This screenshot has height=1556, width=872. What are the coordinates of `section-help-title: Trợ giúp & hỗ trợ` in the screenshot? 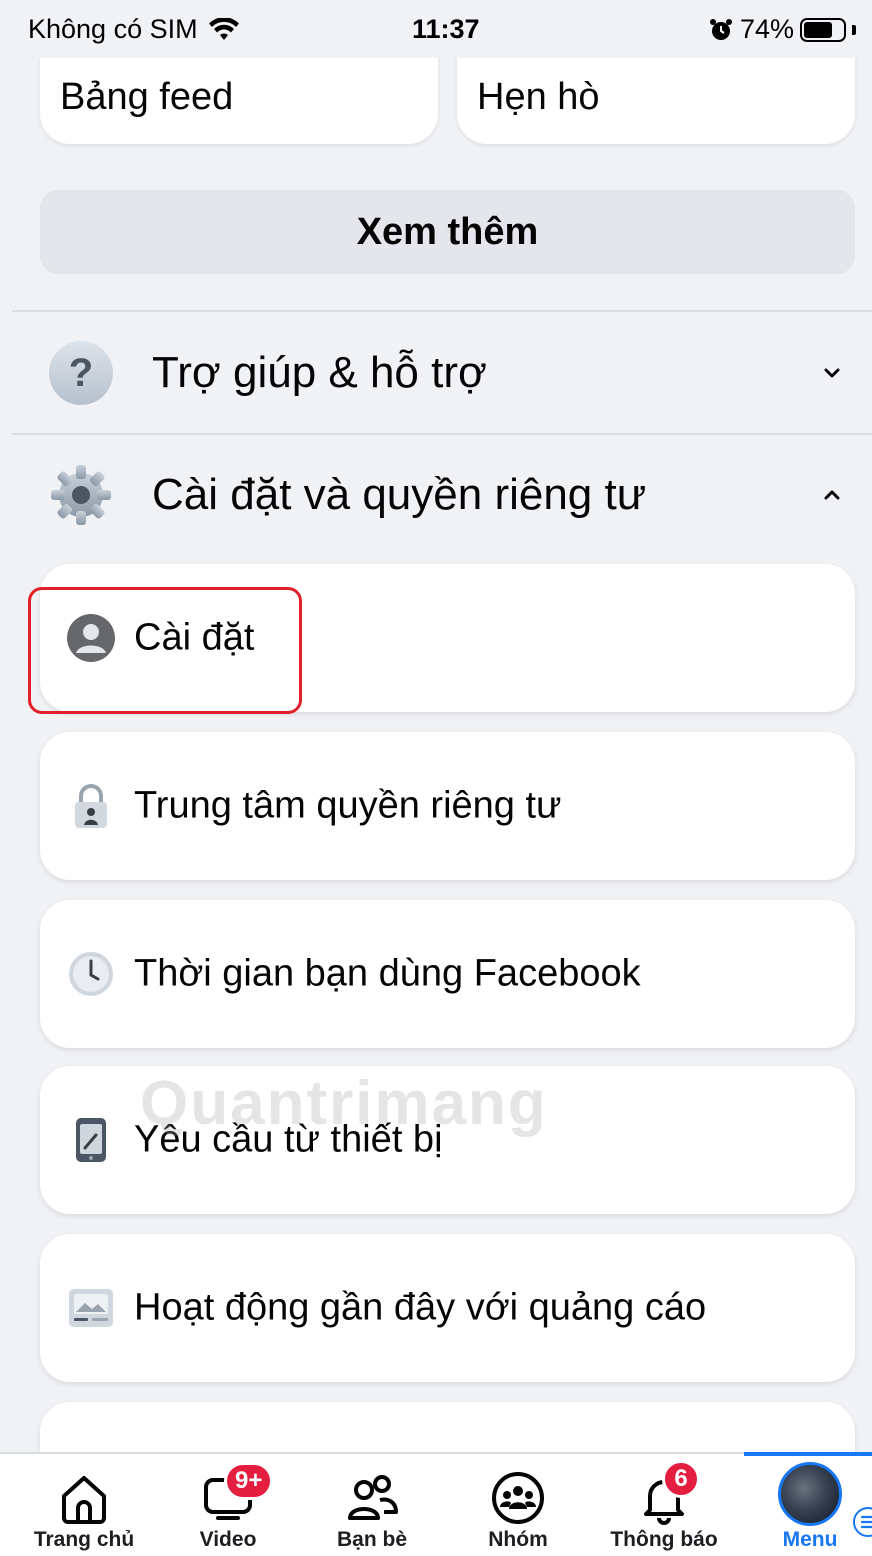 It's located at (319, 372).